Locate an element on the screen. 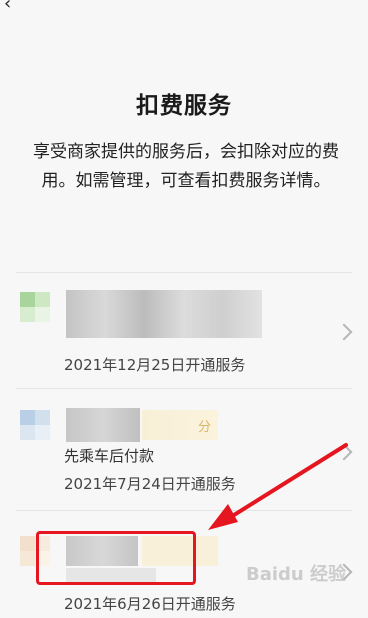 The height and width of the screenshot is (618, 368). watermark: Baidu 经验 is located at coordinates (296, 574).